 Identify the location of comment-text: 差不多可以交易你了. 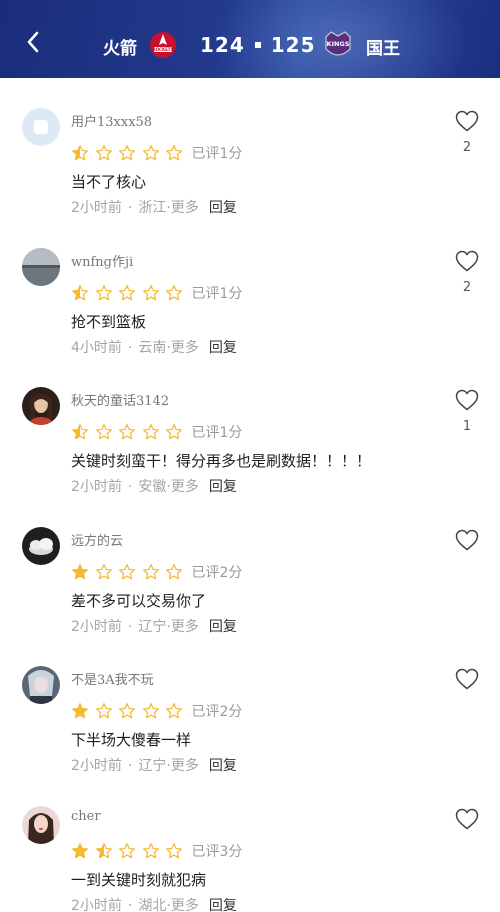
(139, 600).